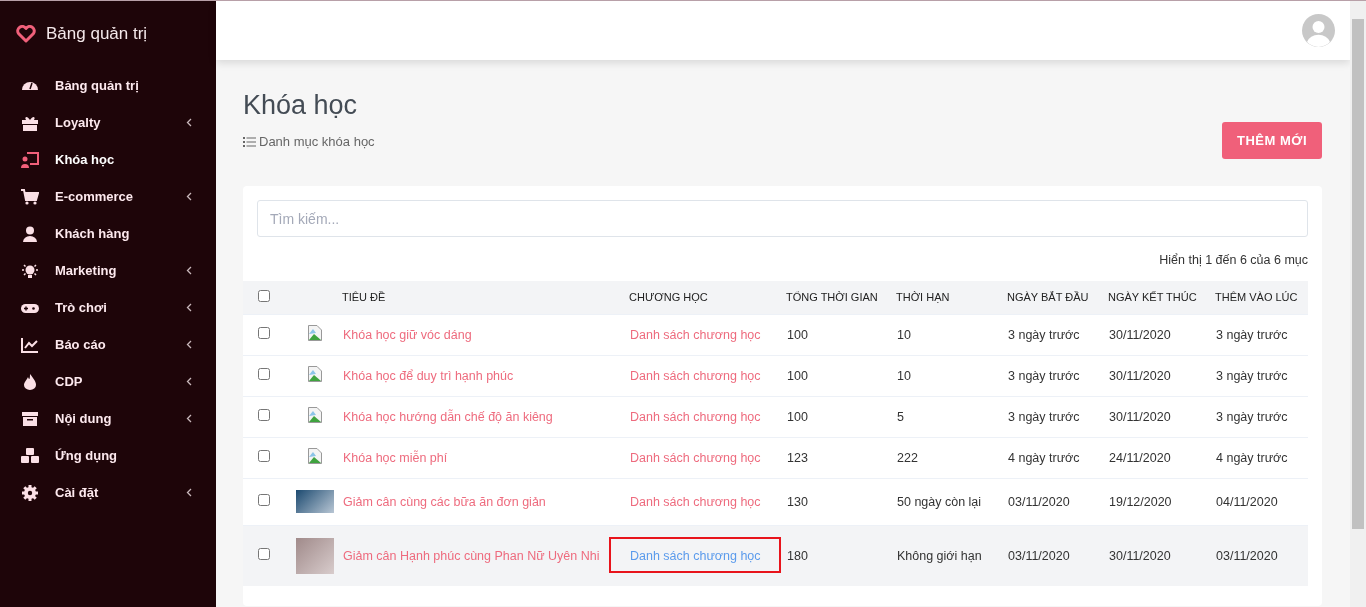 This screenshot has height=607, width=1366. I want to click on column-header: NGÀY BẮT ĐẦU, so click(1048, 297).